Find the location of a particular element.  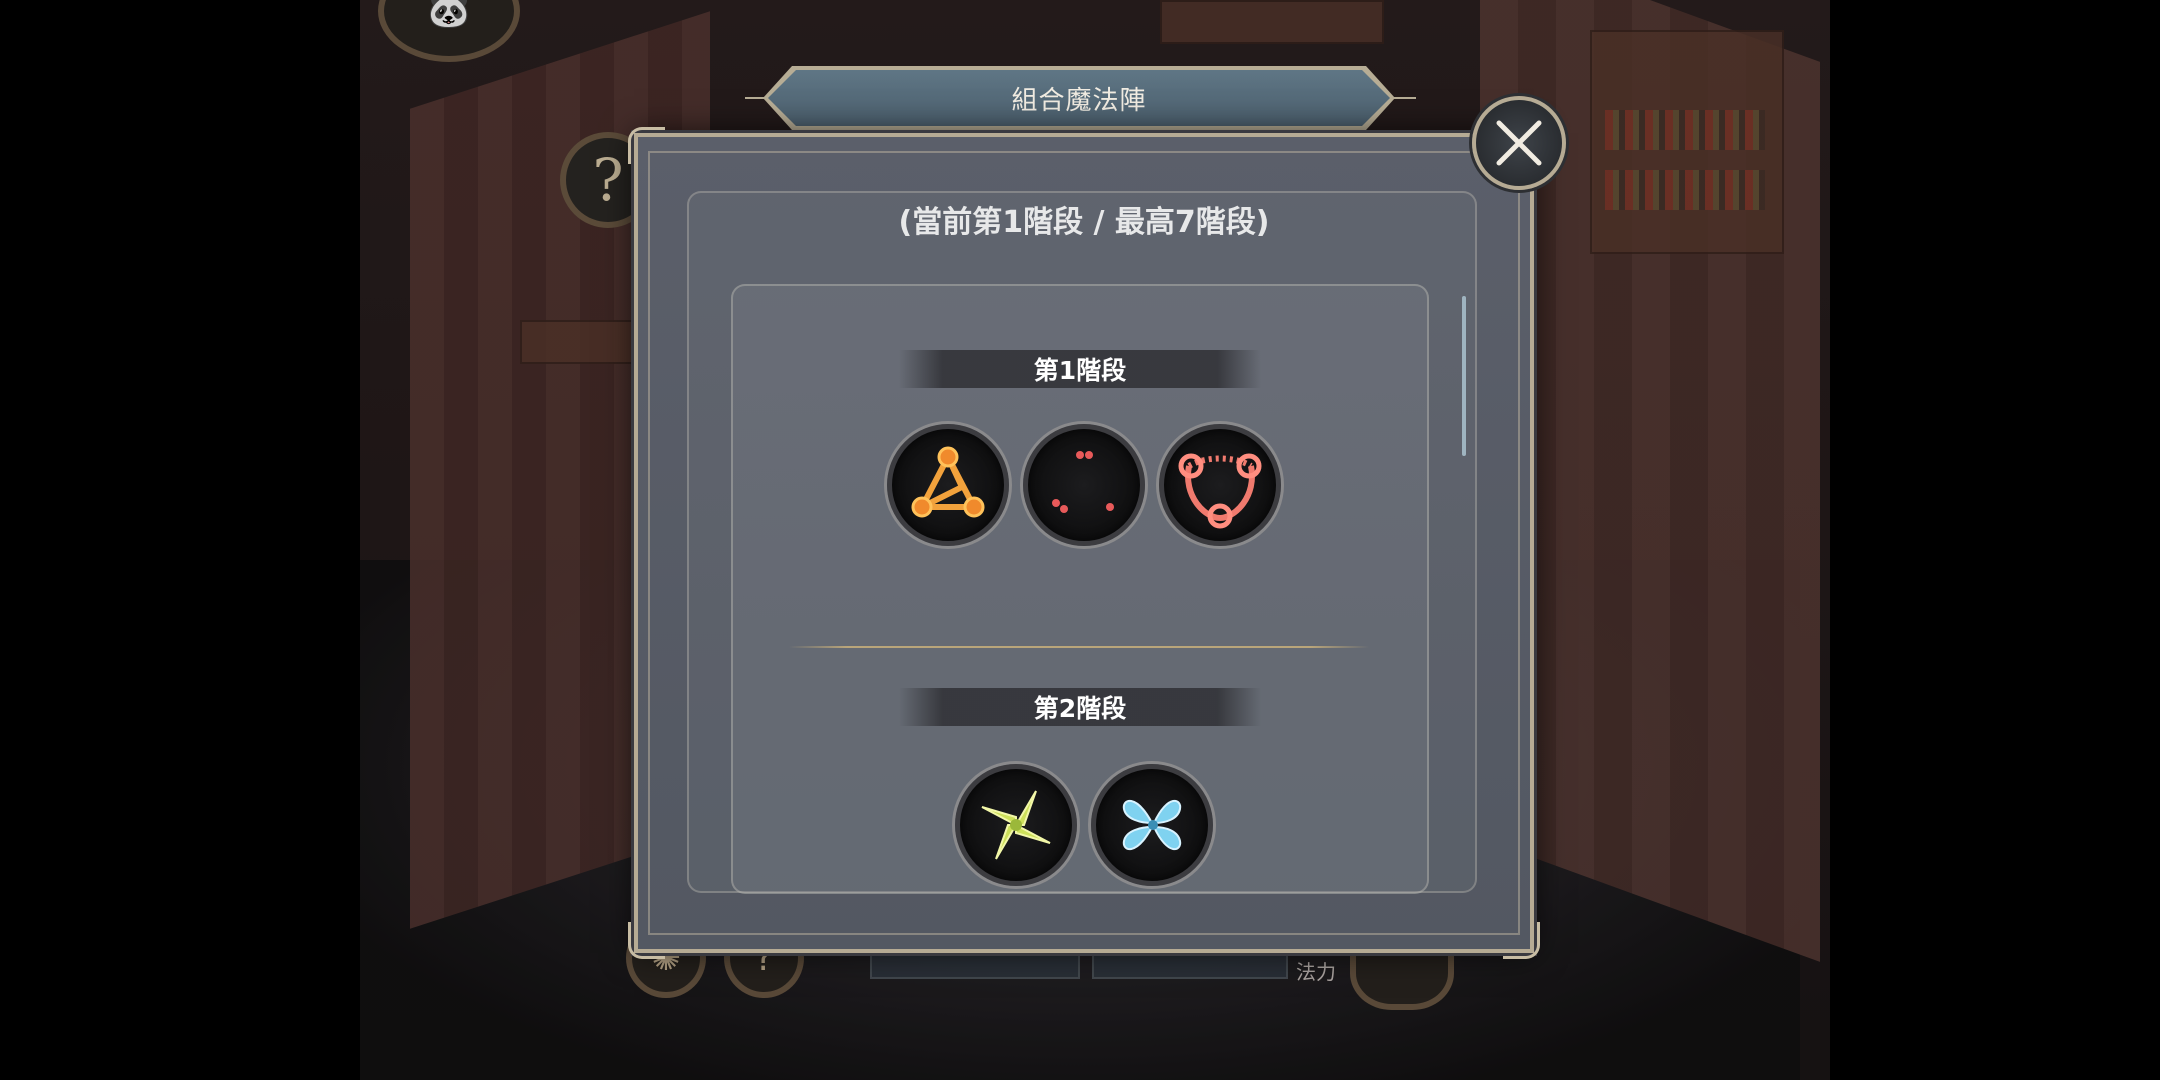

stage-label: 第2階段 is located at coordinates (1080, 707).